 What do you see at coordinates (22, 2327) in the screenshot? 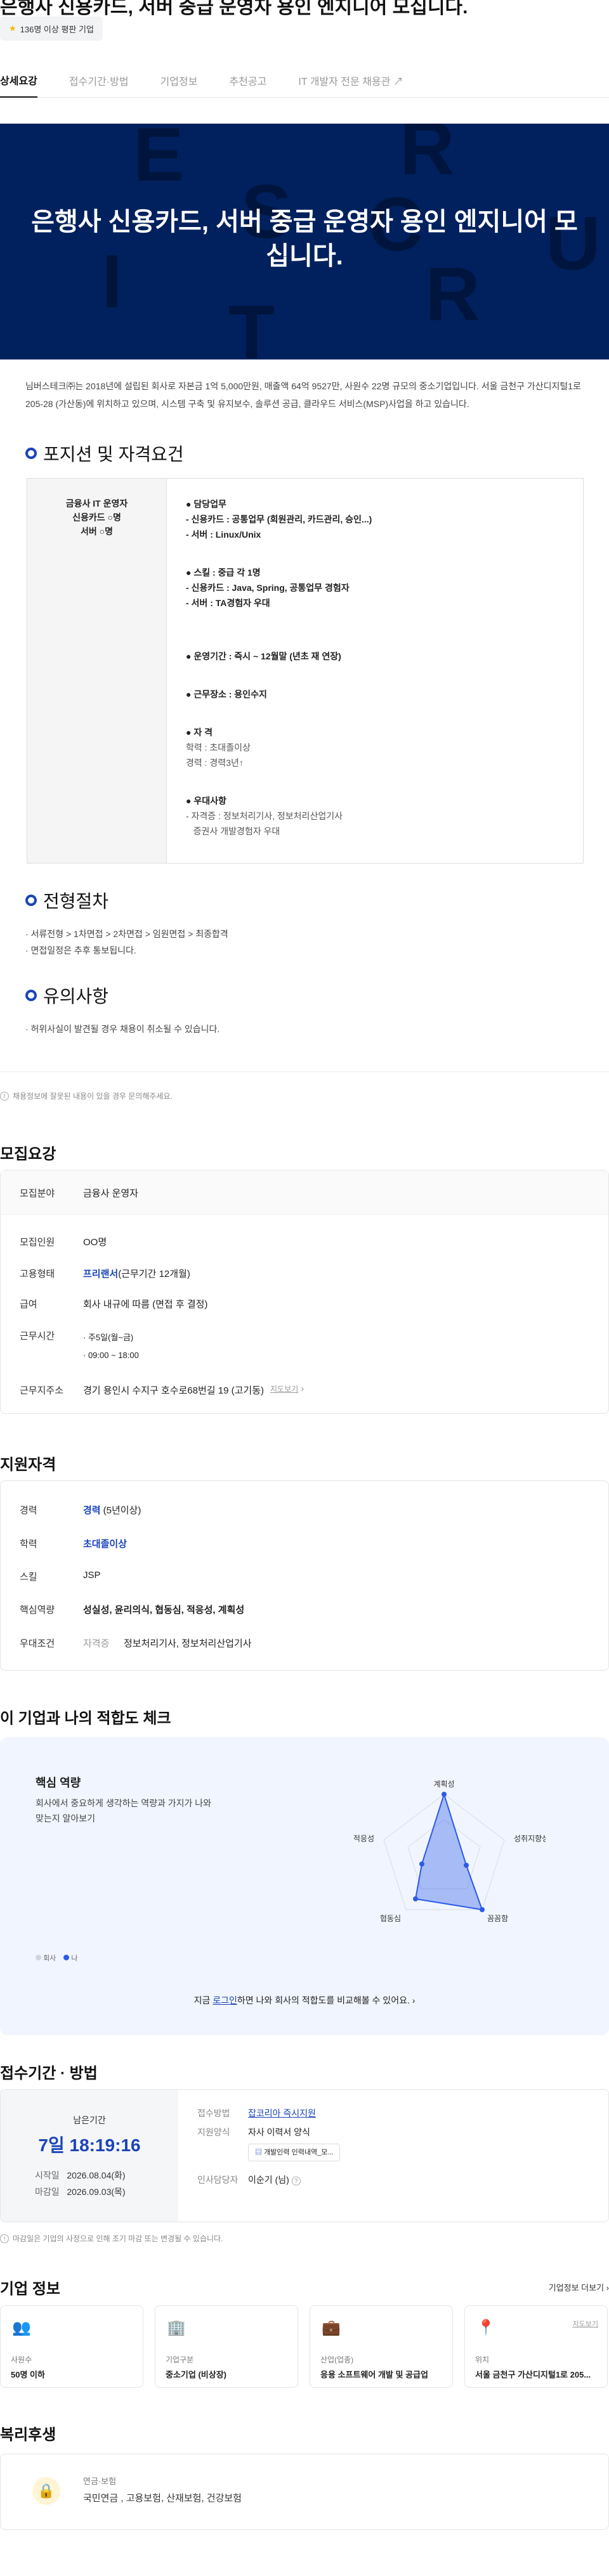
I see `people-icon: 👥` at bounding box center [22, 2327].